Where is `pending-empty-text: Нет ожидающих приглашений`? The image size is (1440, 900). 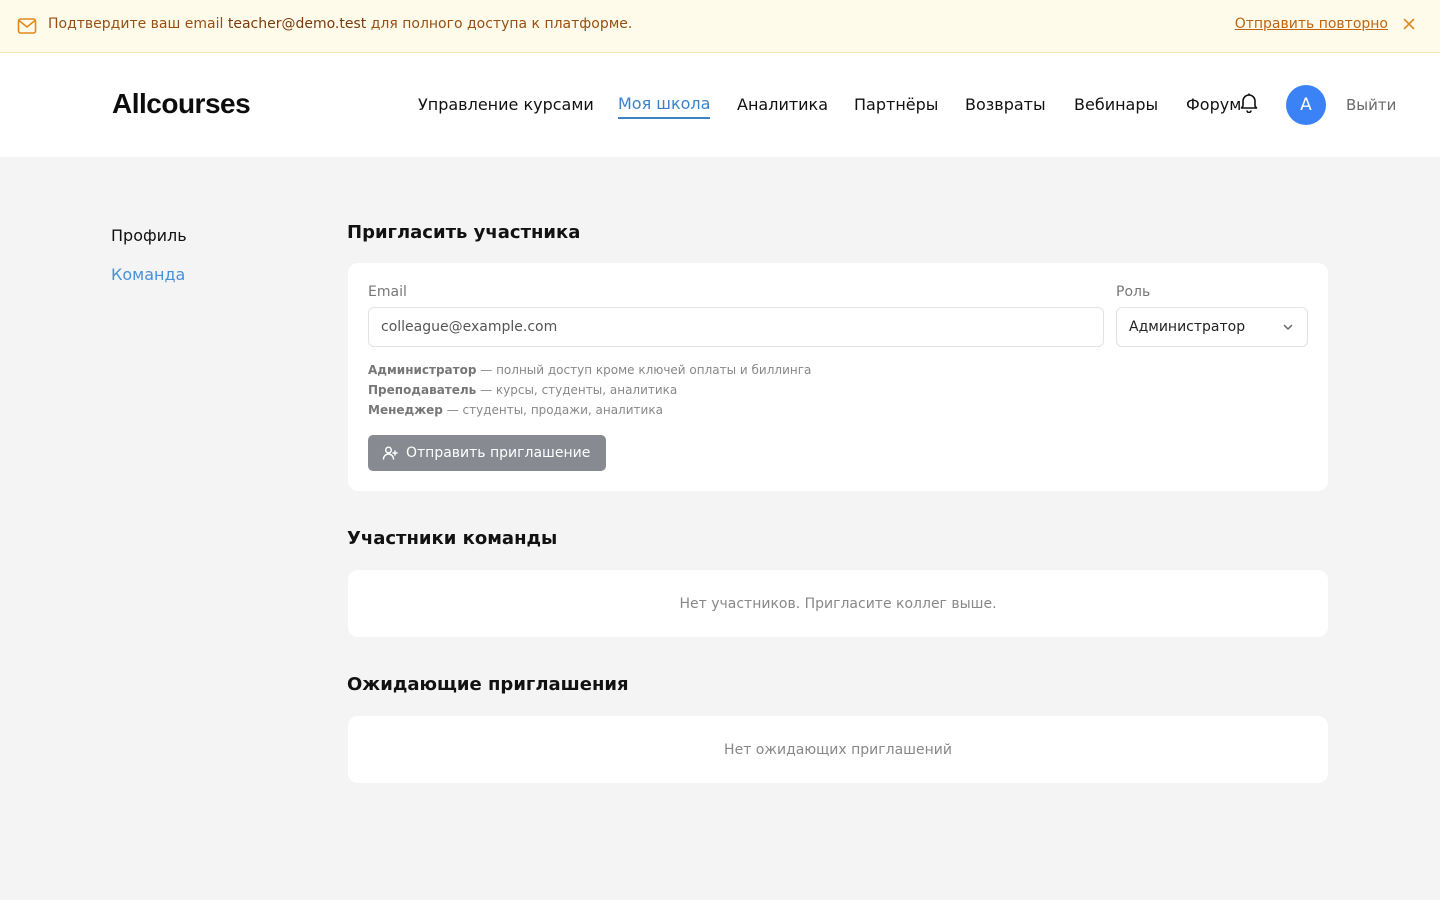 pending-empty-text: Нет ожидающих приглашений is located at coordinates (838, 749).